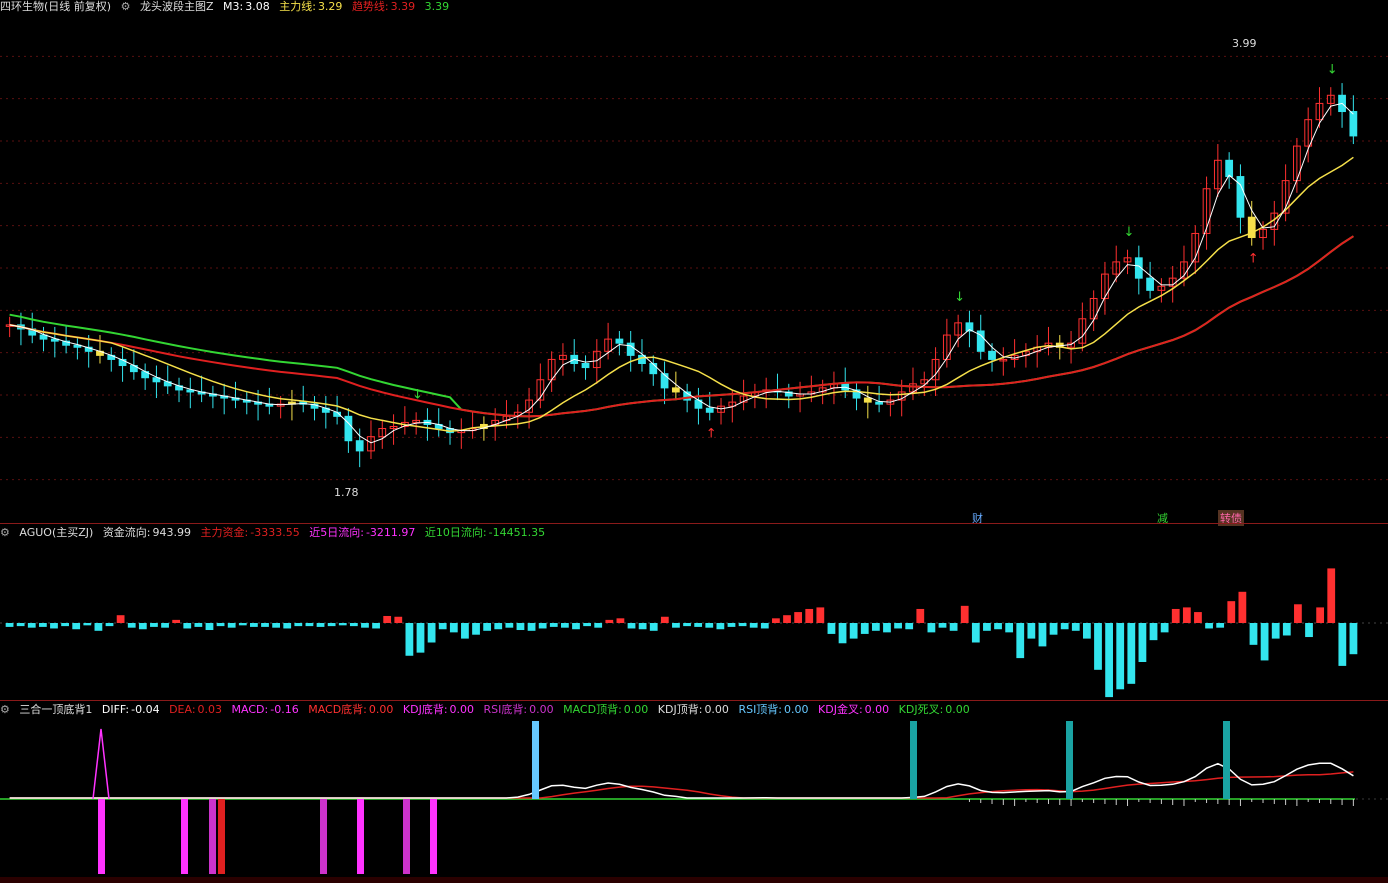 The width and height of the screenshot is (1388, 883). What do you see at coordinates (716, 709) in the screenshot?
I see `kdj-top-value: 0.00` at bounding box center [716, 709].